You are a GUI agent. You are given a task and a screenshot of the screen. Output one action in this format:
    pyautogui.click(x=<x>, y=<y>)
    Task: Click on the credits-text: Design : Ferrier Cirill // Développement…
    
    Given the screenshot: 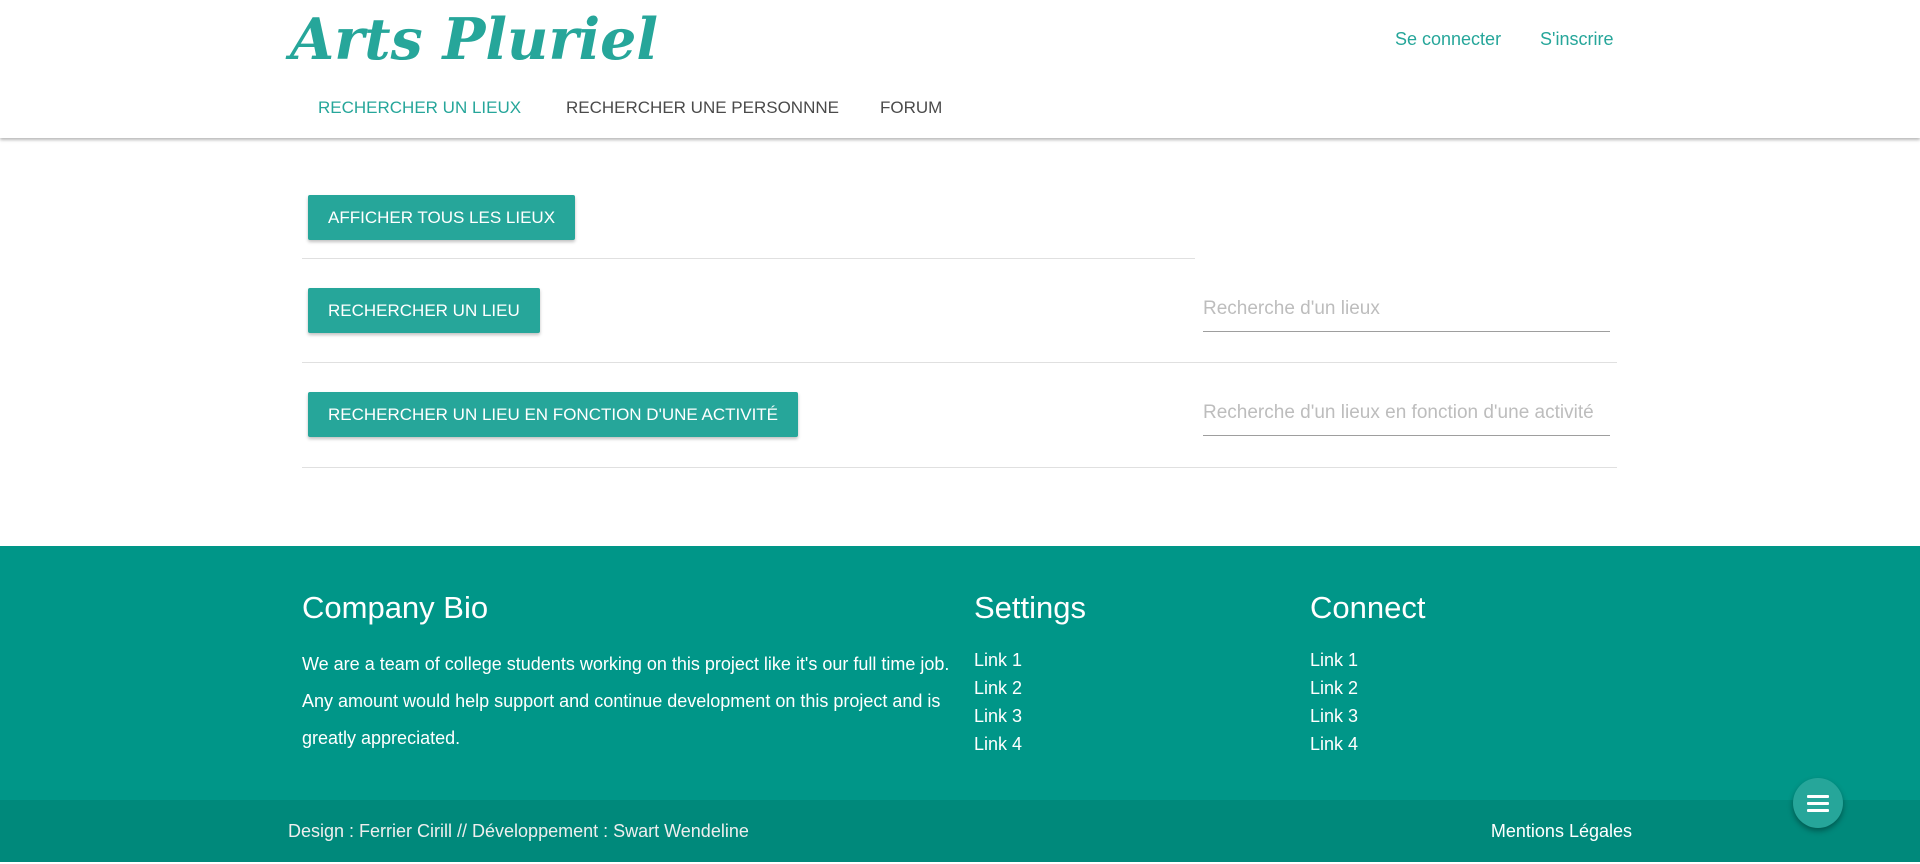 What is the action you would take?
    pyautogui.click(x=518, y=831)
    